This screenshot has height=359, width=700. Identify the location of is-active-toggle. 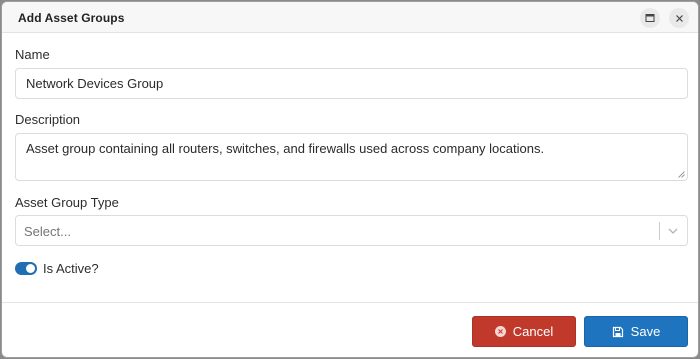
(26, 268).